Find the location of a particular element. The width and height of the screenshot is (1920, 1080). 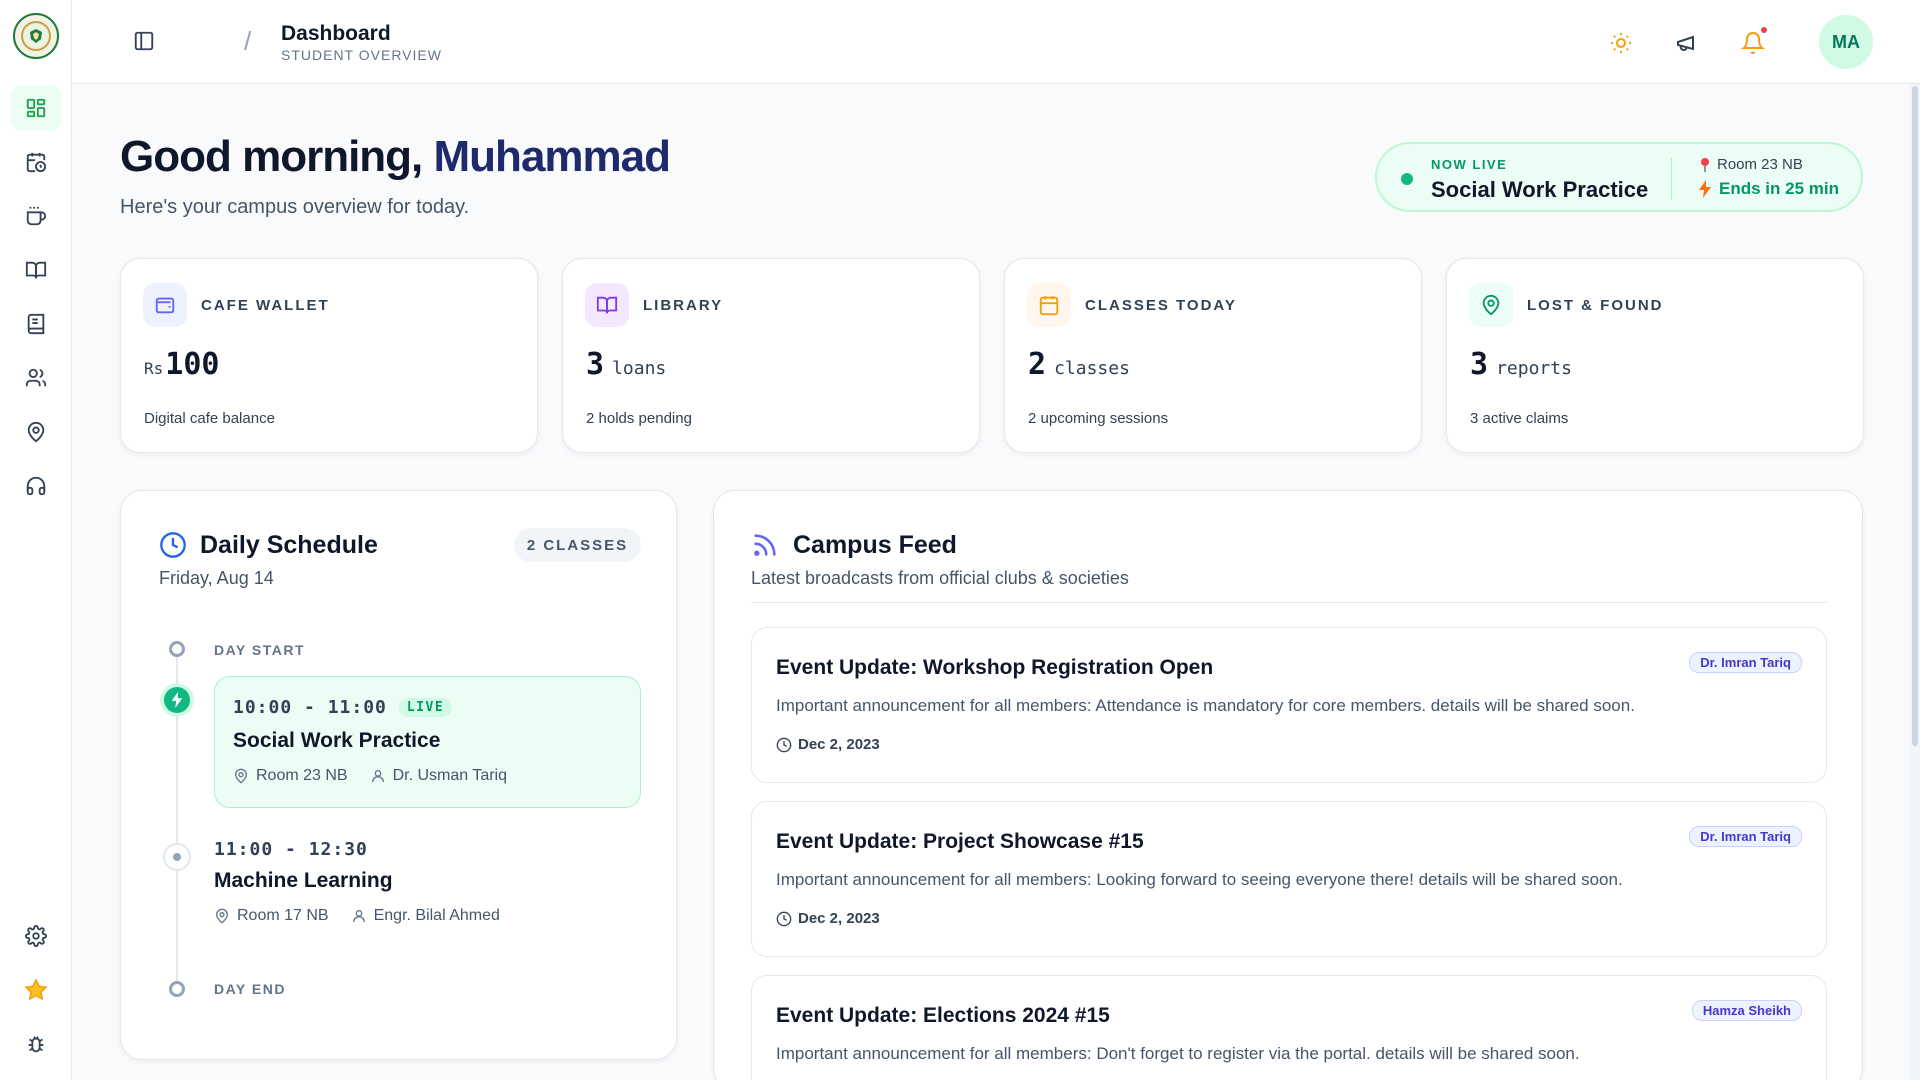

sidebar-item-favorites is located at coordinates (36, 990).